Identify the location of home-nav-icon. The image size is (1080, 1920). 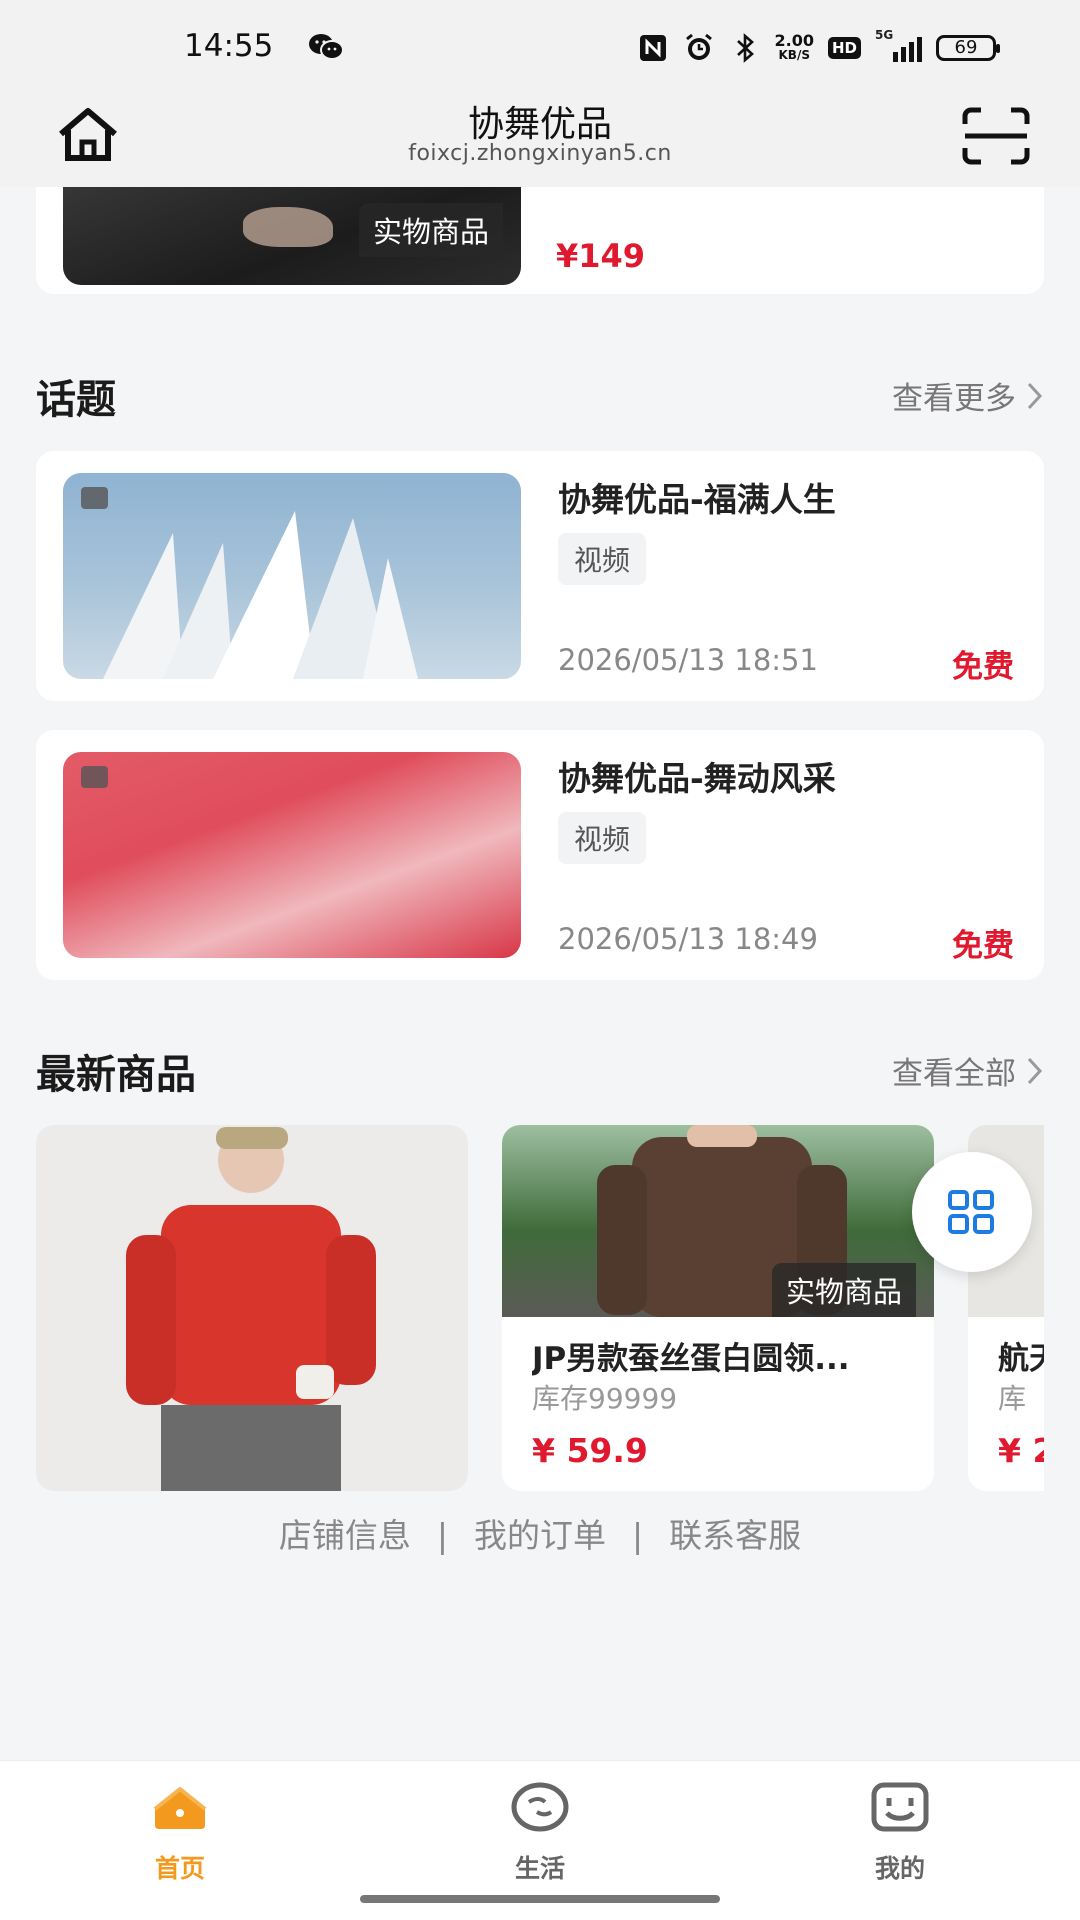
(180, 1807).